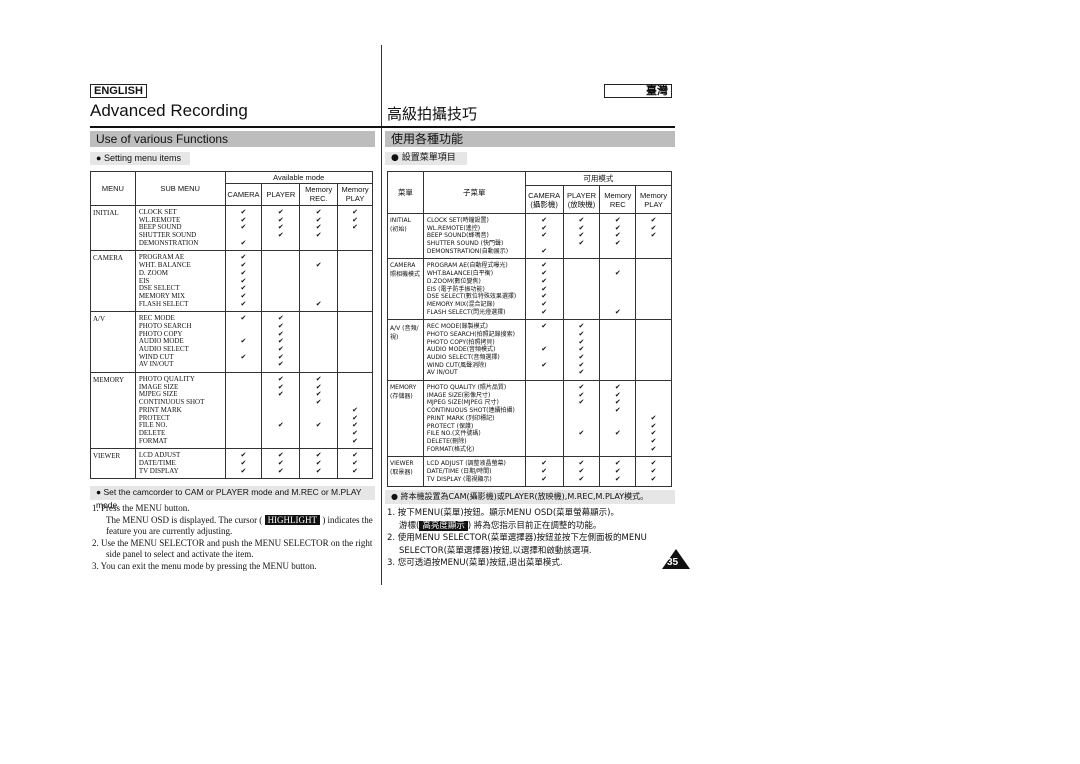 Image resolution: width=1080 pixels, height=764 pixels. I want to click on language-tab-taiwan: 臺灣, so click(638, 91).